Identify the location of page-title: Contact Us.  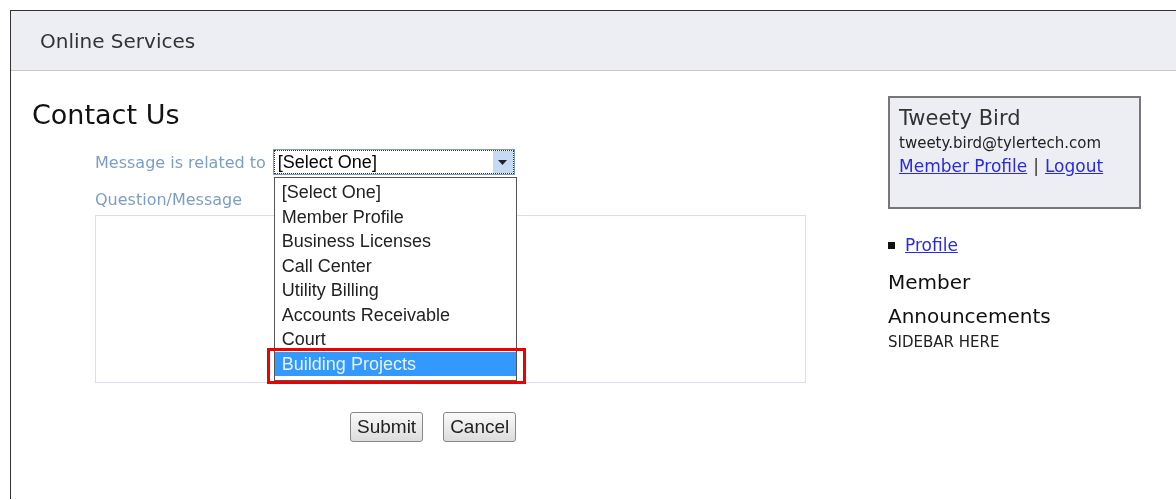
(106, 114).